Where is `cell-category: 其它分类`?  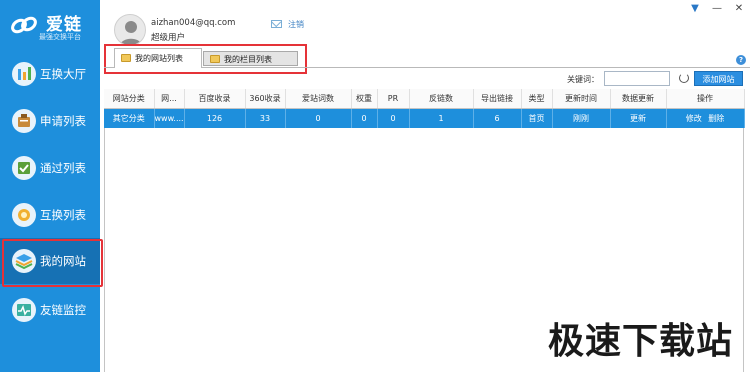 cell-category: 其它分类 is located at coordinates (129, 118).